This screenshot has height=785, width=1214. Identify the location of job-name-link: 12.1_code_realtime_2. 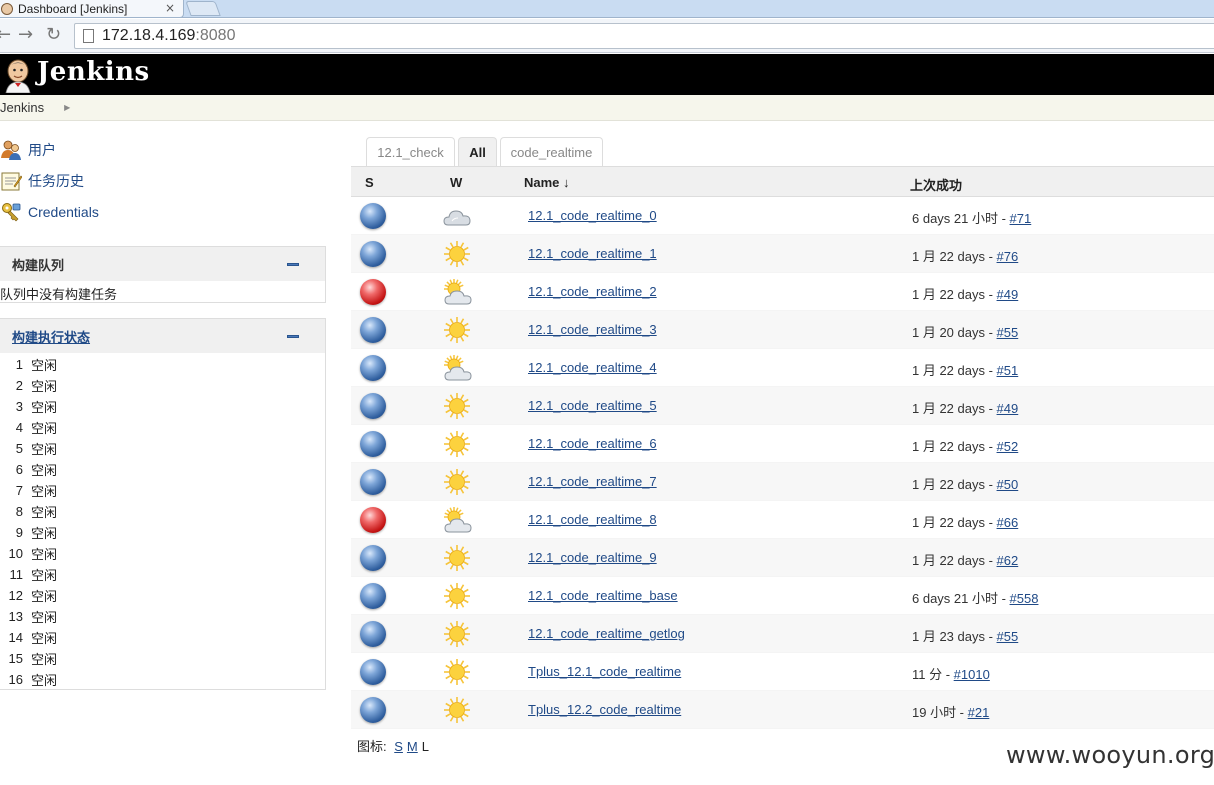
(592, 291).